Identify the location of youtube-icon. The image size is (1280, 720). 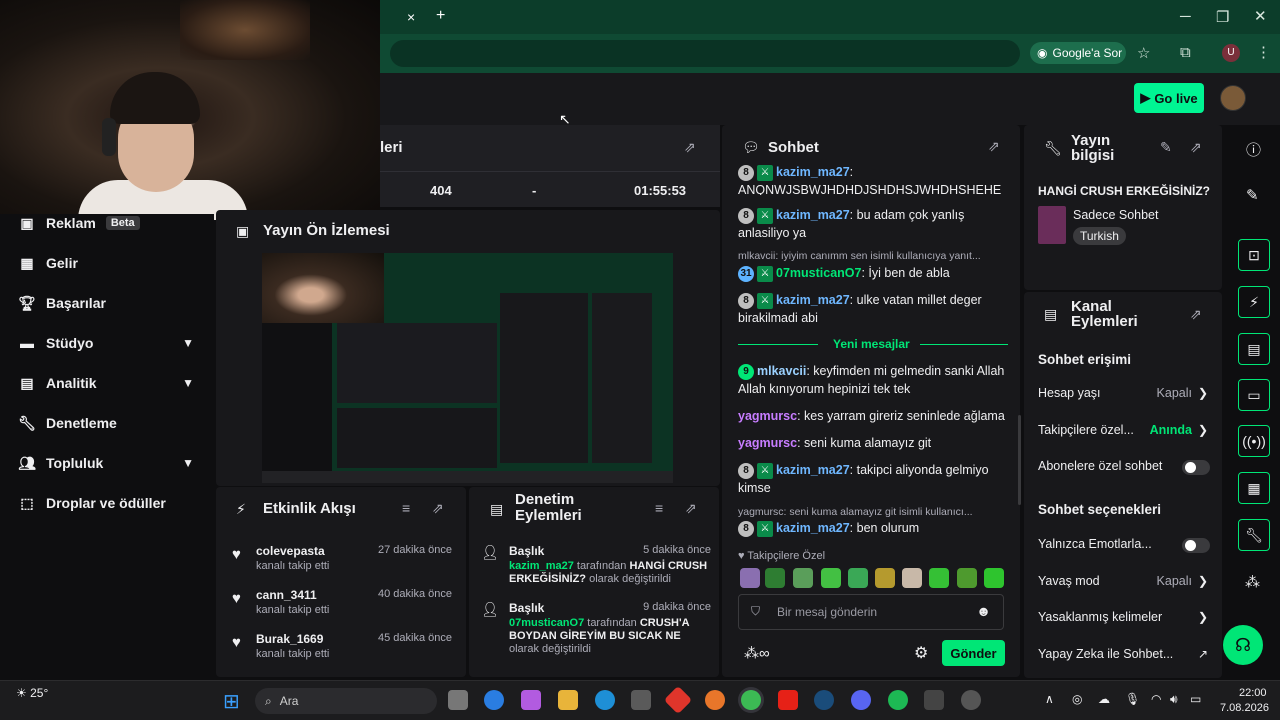
(788, 700).